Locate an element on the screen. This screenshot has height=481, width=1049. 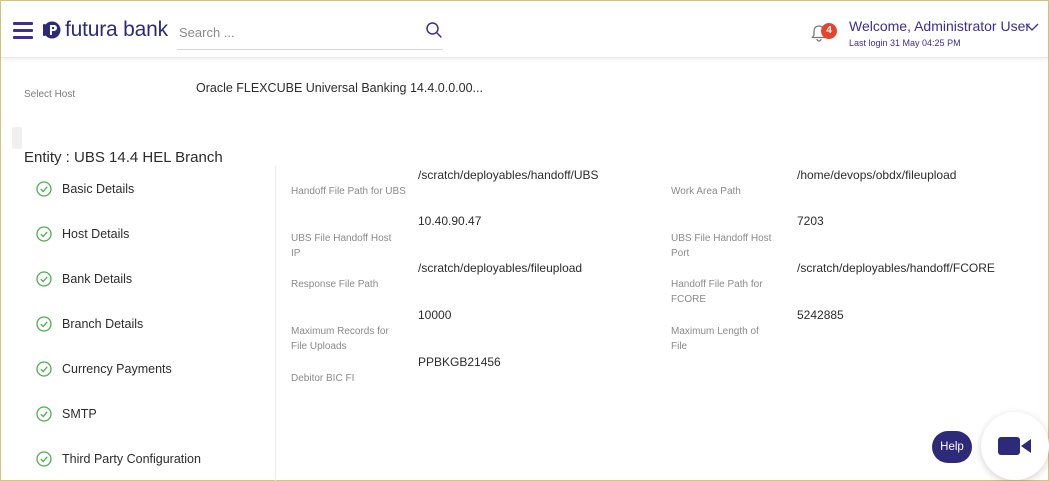
chevron-down-icon is located at coordinates (1032, 27).